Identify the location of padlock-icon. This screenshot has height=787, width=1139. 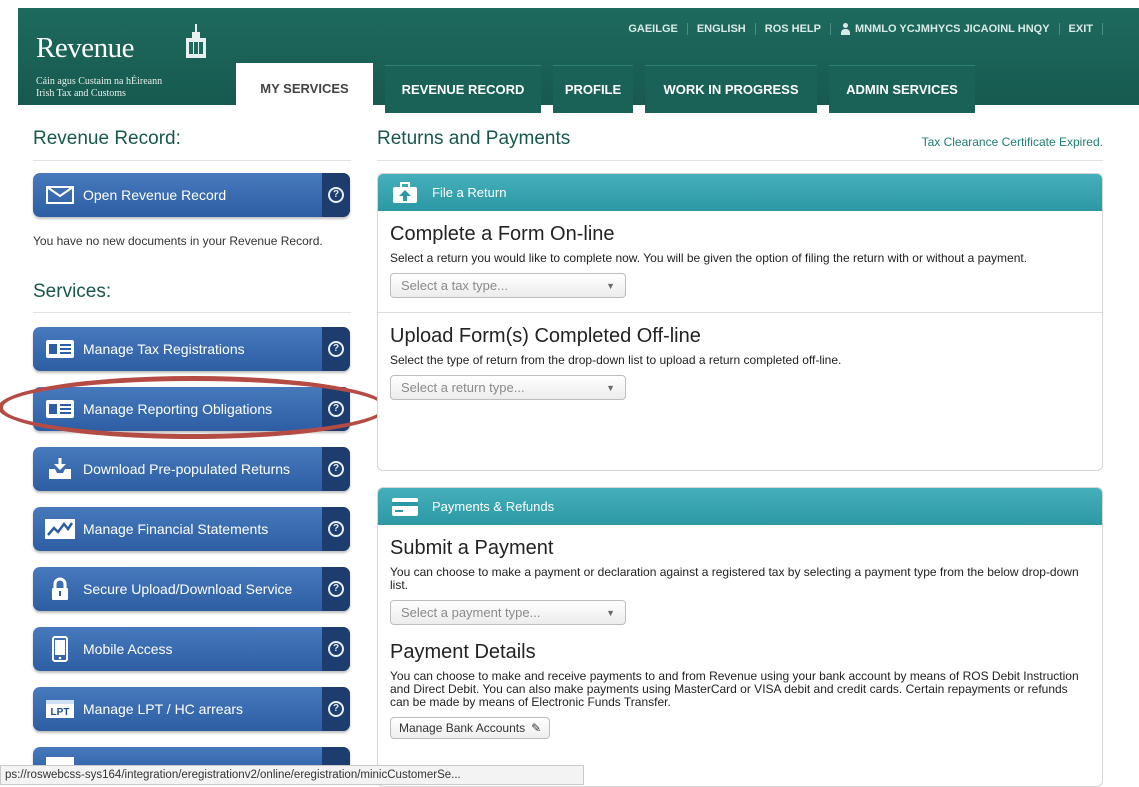
(60, 589).